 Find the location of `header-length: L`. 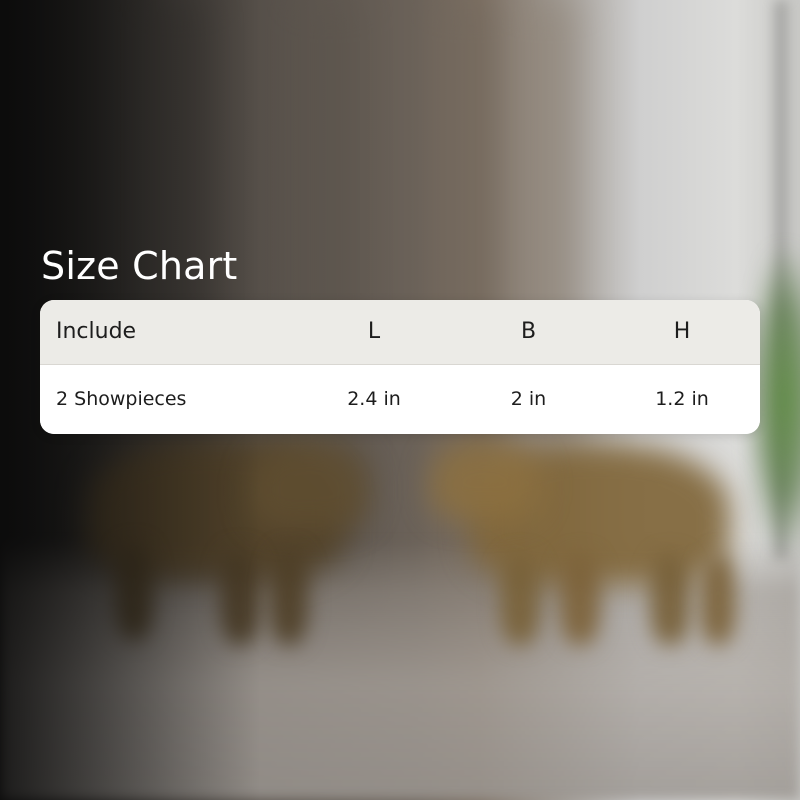

header-length: L is located at coordinates (374, 332).